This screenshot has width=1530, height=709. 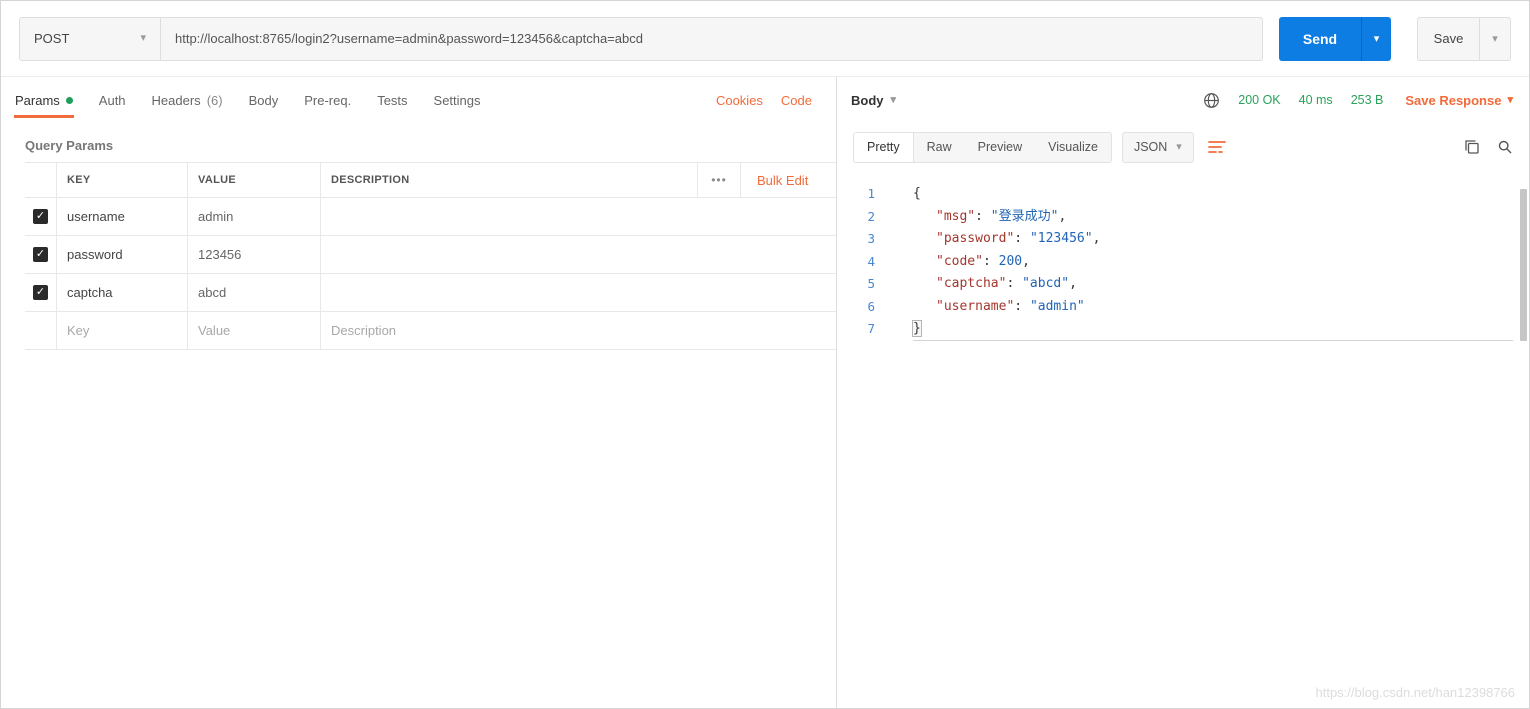 I want to click on response-body-dropdown: Body ▾, so click(x=873, y=100).